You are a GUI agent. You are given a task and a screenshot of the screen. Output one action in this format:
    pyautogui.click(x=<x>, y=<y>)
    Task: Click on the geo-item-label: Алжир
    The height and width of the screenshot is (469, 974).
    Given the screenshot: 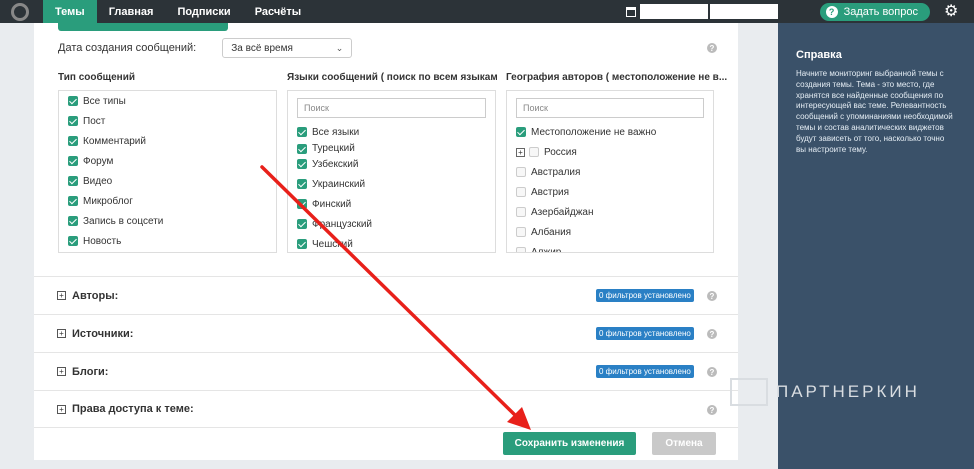 What is the action you would take?
    pyautogui.click(x=546, y=249)
    